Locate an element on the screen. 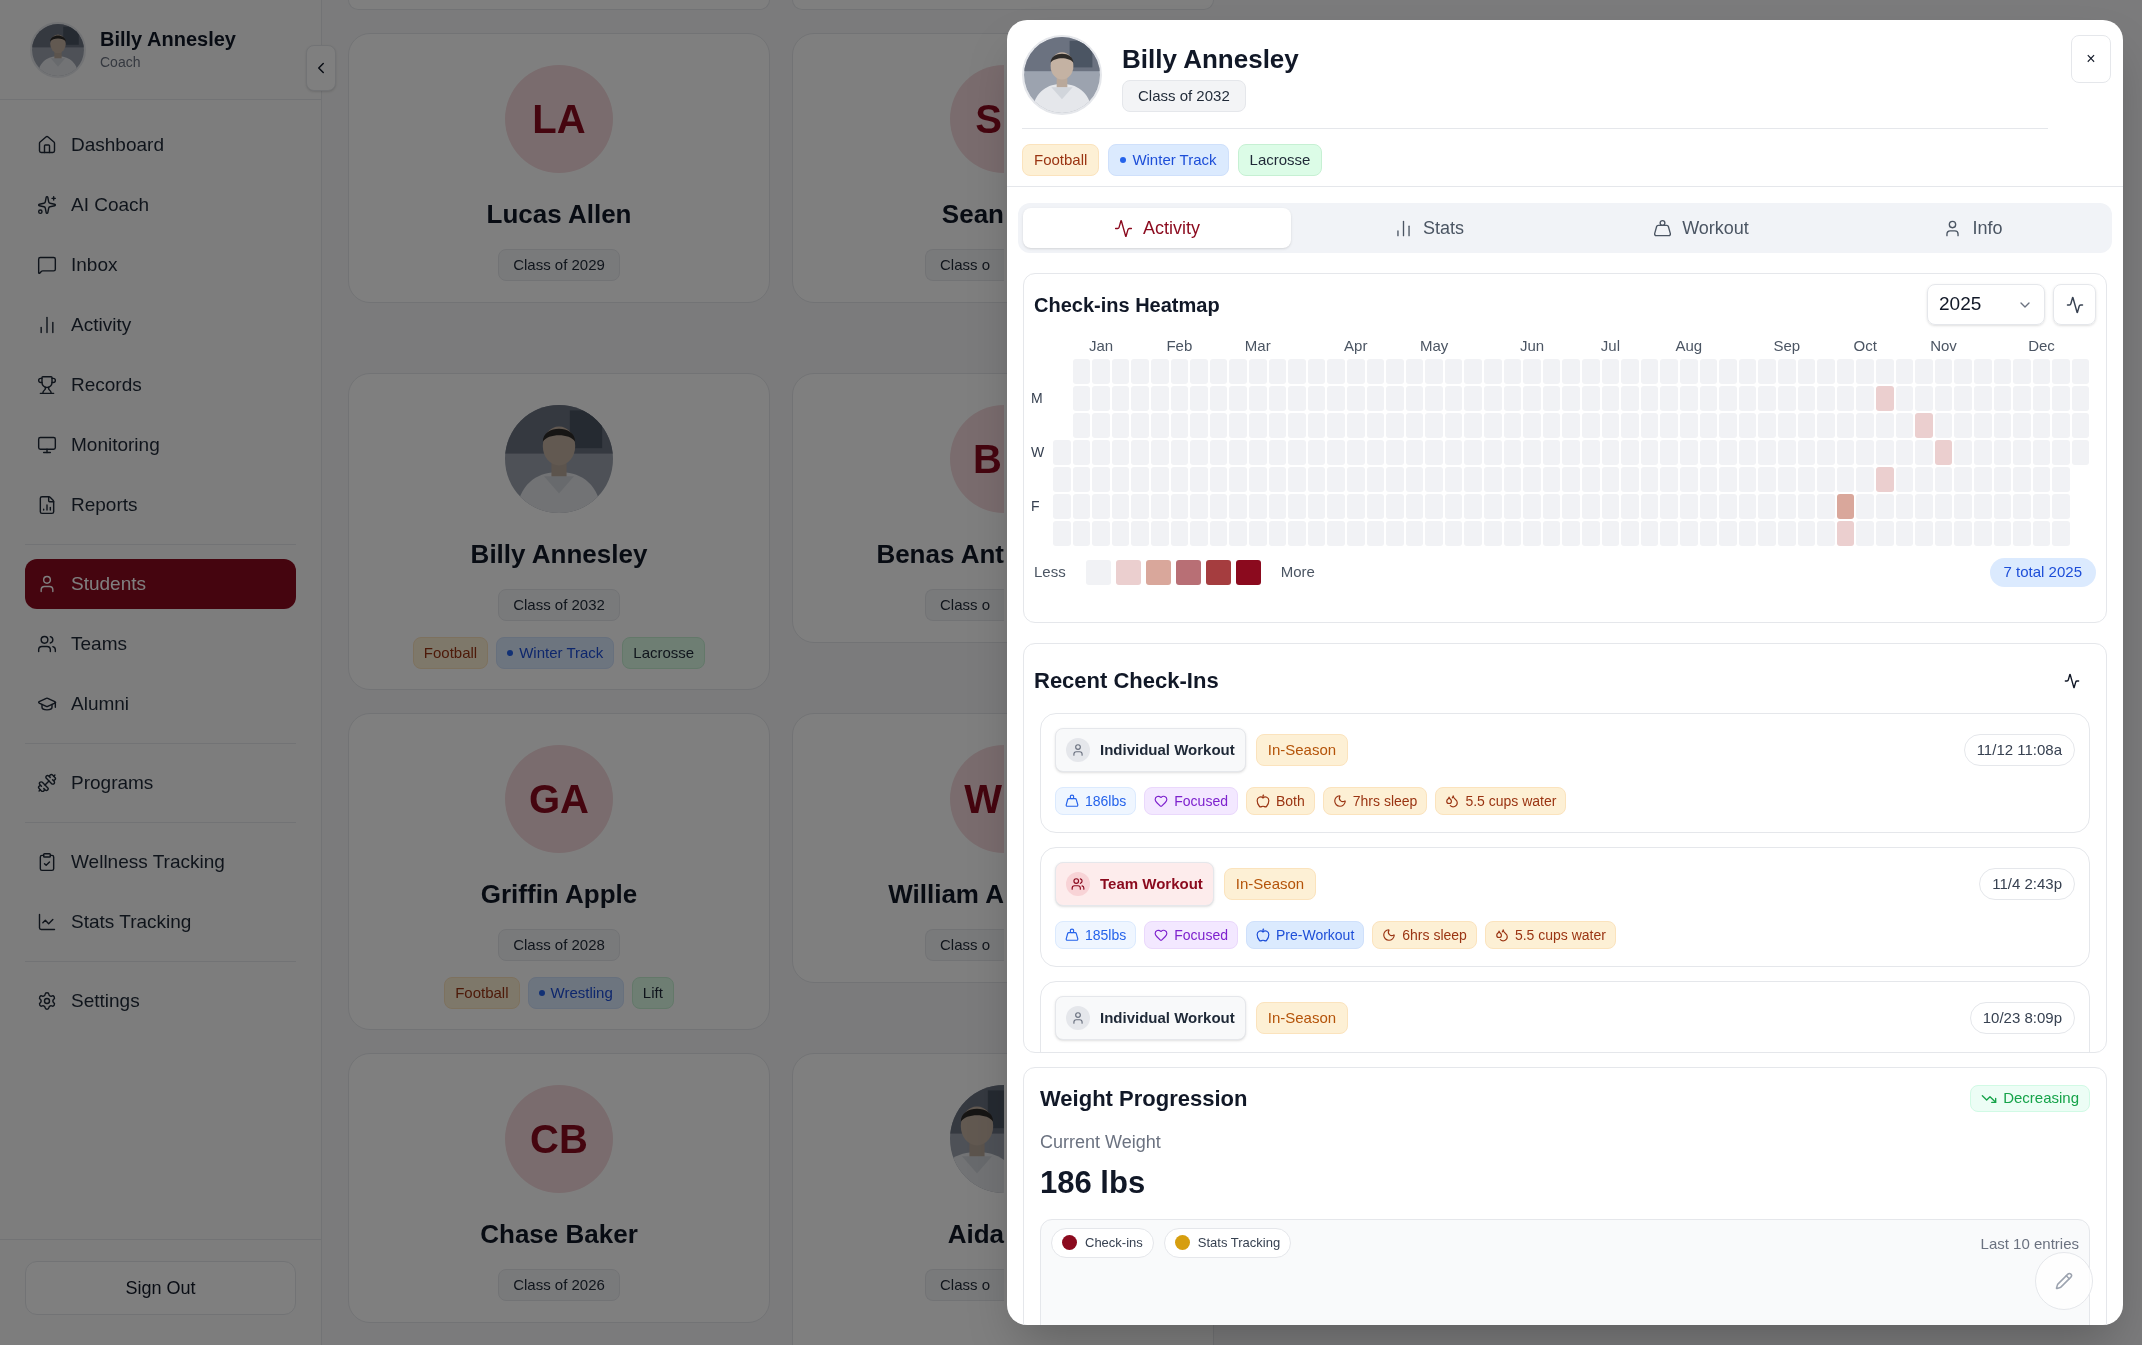 Image resolution: width=2142 pixels, height=1345 pixels. initials-avatar: S is located at coordinates (977, 119).